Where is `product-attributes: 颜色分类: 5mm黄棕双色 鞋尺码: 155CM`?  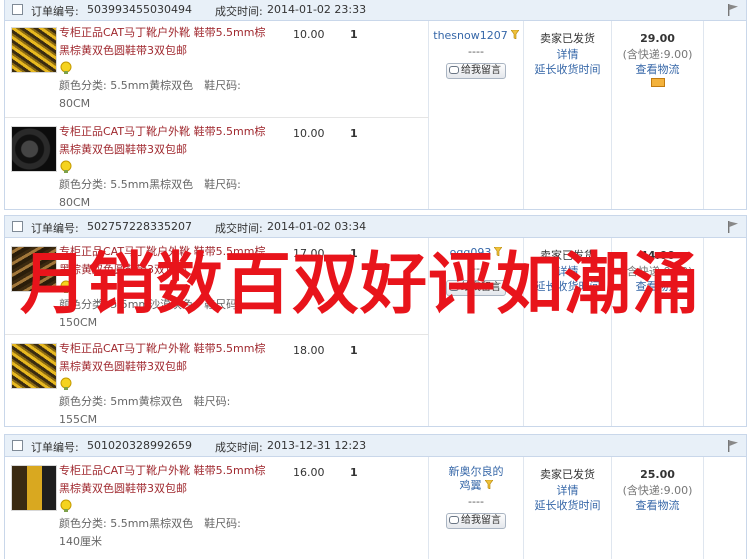 product-attributes: 颜色分类: 5mm黄棕双色 鞋尺码: 155CM is located at coordinates (145, 410).